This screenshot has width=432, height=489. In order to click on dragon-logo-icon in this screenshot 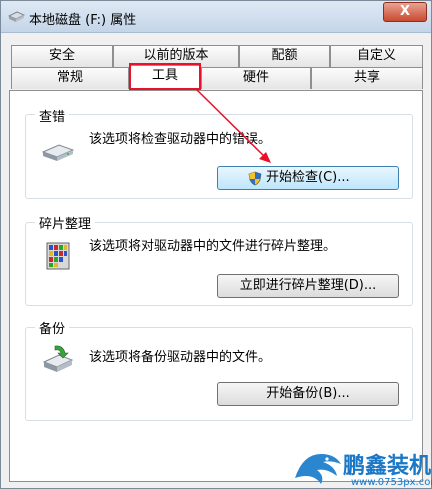, I will do `click(318, 469)`.